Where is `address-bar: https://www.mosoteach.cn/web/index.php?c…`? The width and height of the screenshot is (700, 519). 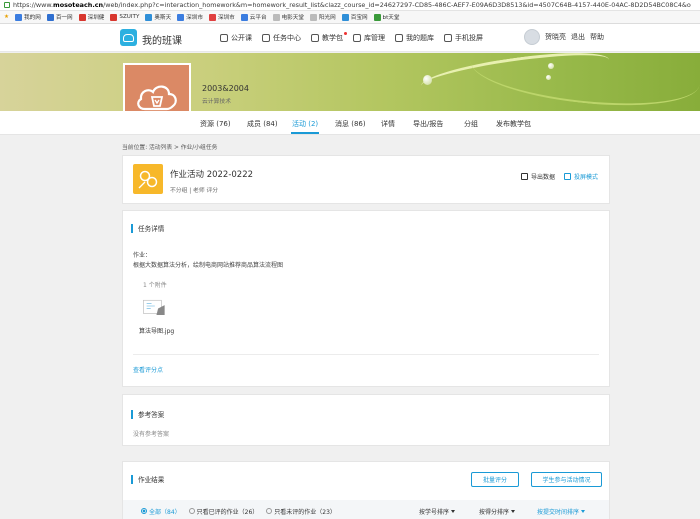 address-bar: https://www.mosoteach.cn/web/index.php?c… is located at coordinates (350, 5).